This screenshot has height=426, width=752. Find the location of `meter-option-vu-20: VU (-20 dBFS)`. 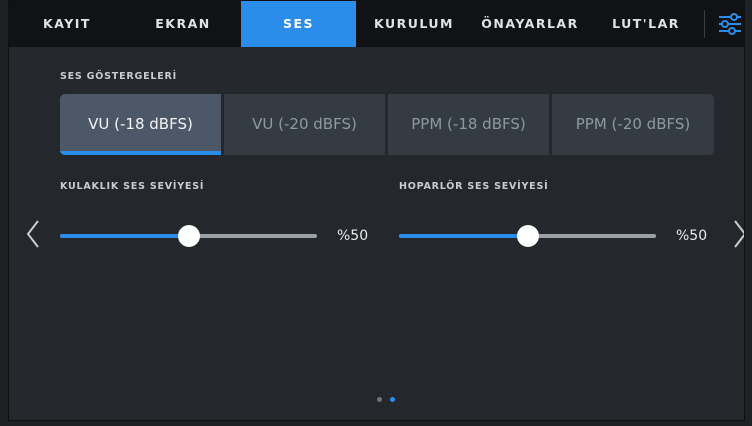

meter-option-vu-20: VU (-20 dBFS) is located at coordinates (304, 124).